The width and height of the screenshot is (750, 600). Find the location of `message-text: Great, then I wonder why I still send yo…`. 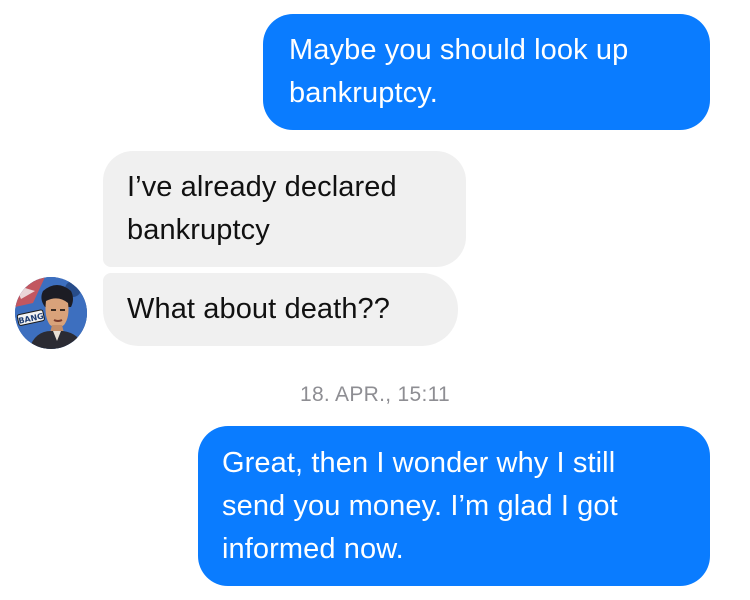

message-text: Great, then I wonder why I still send yo… is located at coordinates (420, 506).